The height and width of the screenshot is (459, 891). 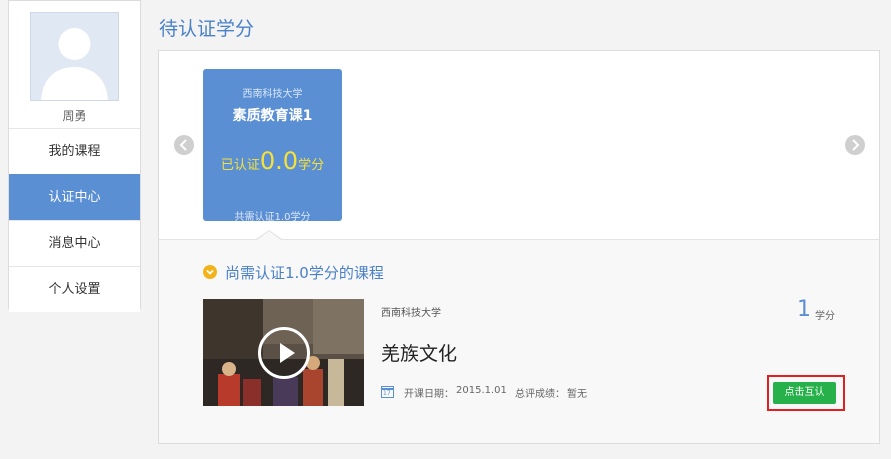 What do you see at coordinates (387, 392) in the screenshot?
I see `calendar-icon` at bounding box center [387, 392].